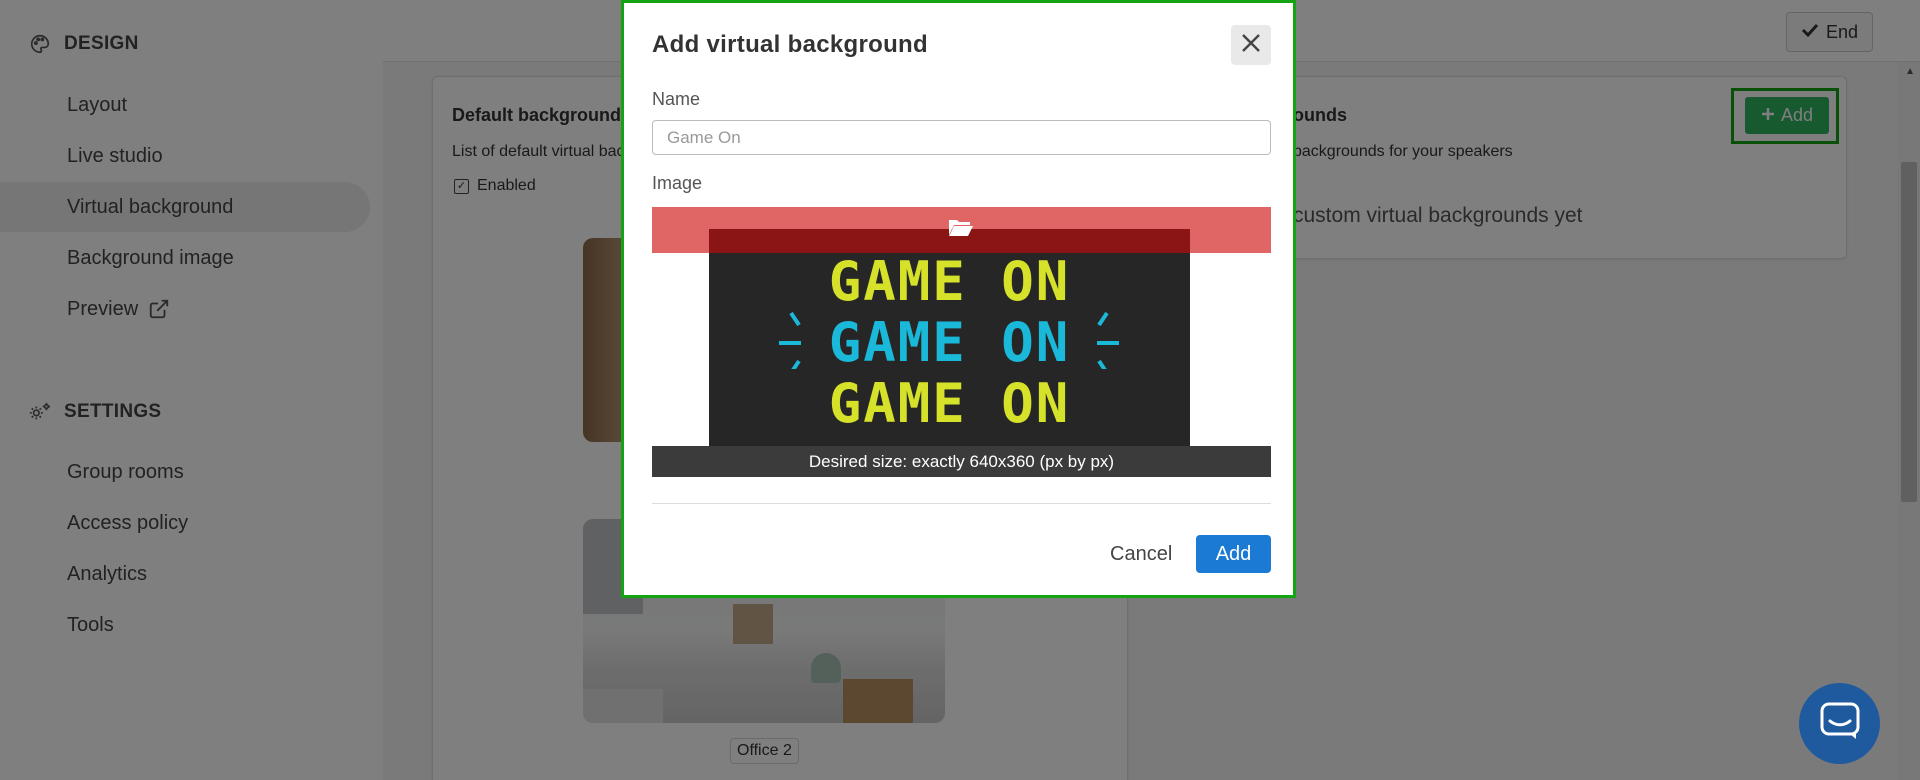 The image size is (1920, 780). What do you see at coordinates (961, 229) in the screenshot?
I see `folder-open-icon` at bounding box center [961, 229].